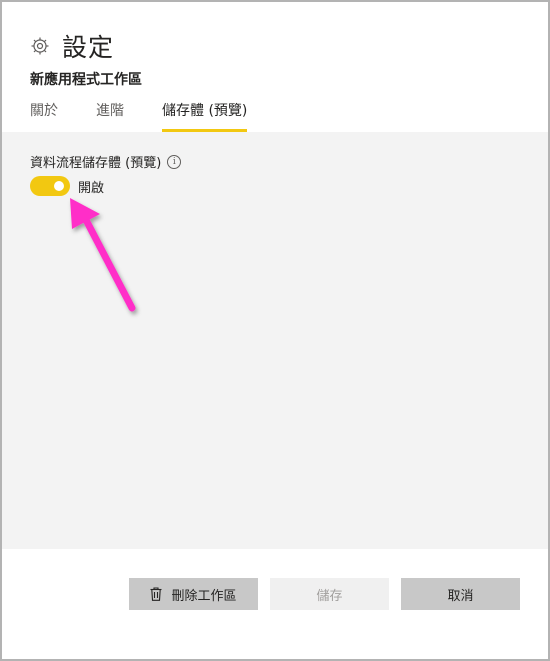 The height and width of the screenshot is (661, 550). What do you see at coordinates (40, 46) in the screenshot?
I see `gear-icon` at bounding box center [40, 46].